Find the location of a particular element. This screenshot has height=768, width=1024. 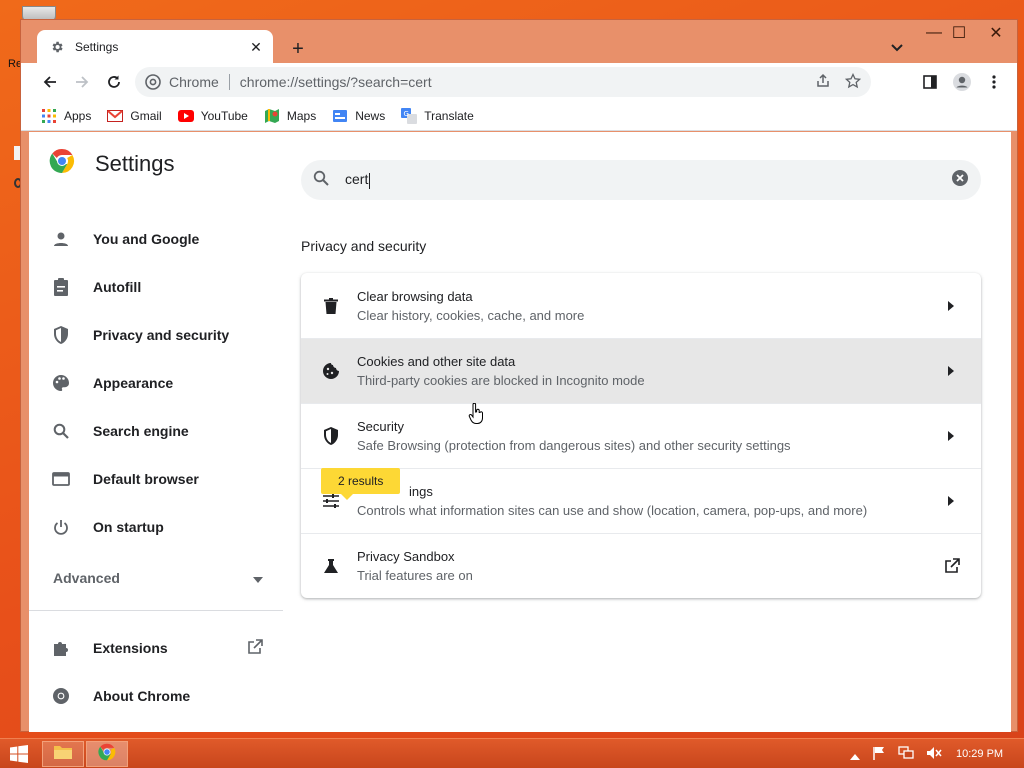

file-explorer-taskbar-button is located at coordinates (63, 754).